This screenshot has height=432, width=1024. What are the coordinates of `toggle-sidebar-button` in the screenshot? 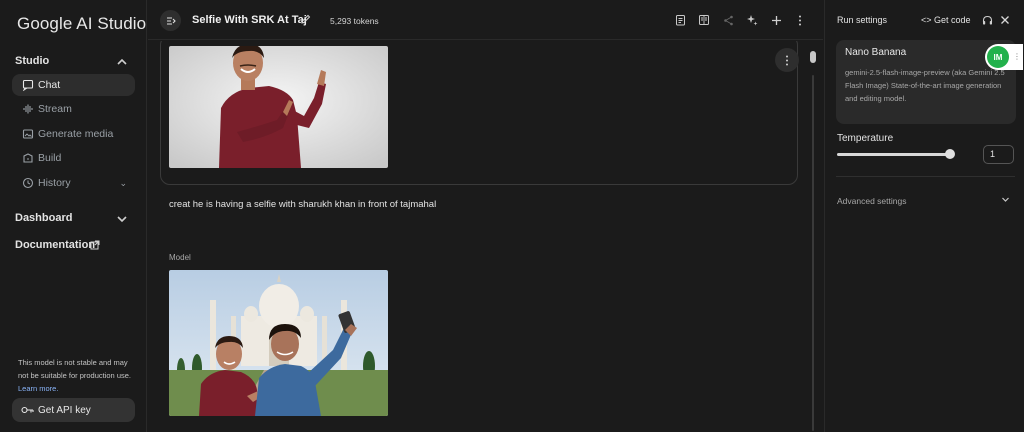 It's located at (170, 20).